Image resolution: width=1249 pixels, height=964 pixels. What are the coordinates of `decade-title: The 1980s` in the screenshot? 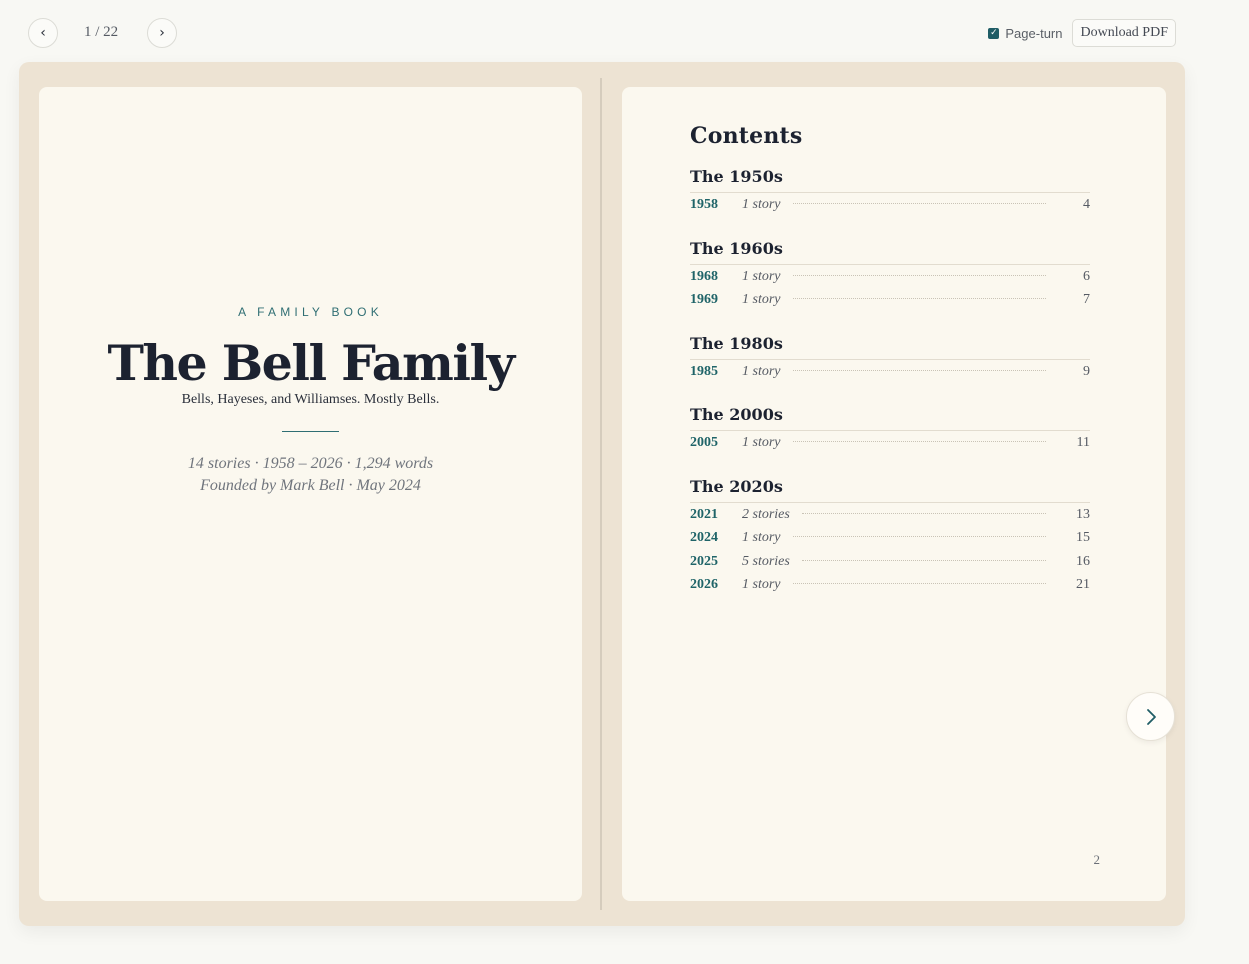 It's located at (890, 347).